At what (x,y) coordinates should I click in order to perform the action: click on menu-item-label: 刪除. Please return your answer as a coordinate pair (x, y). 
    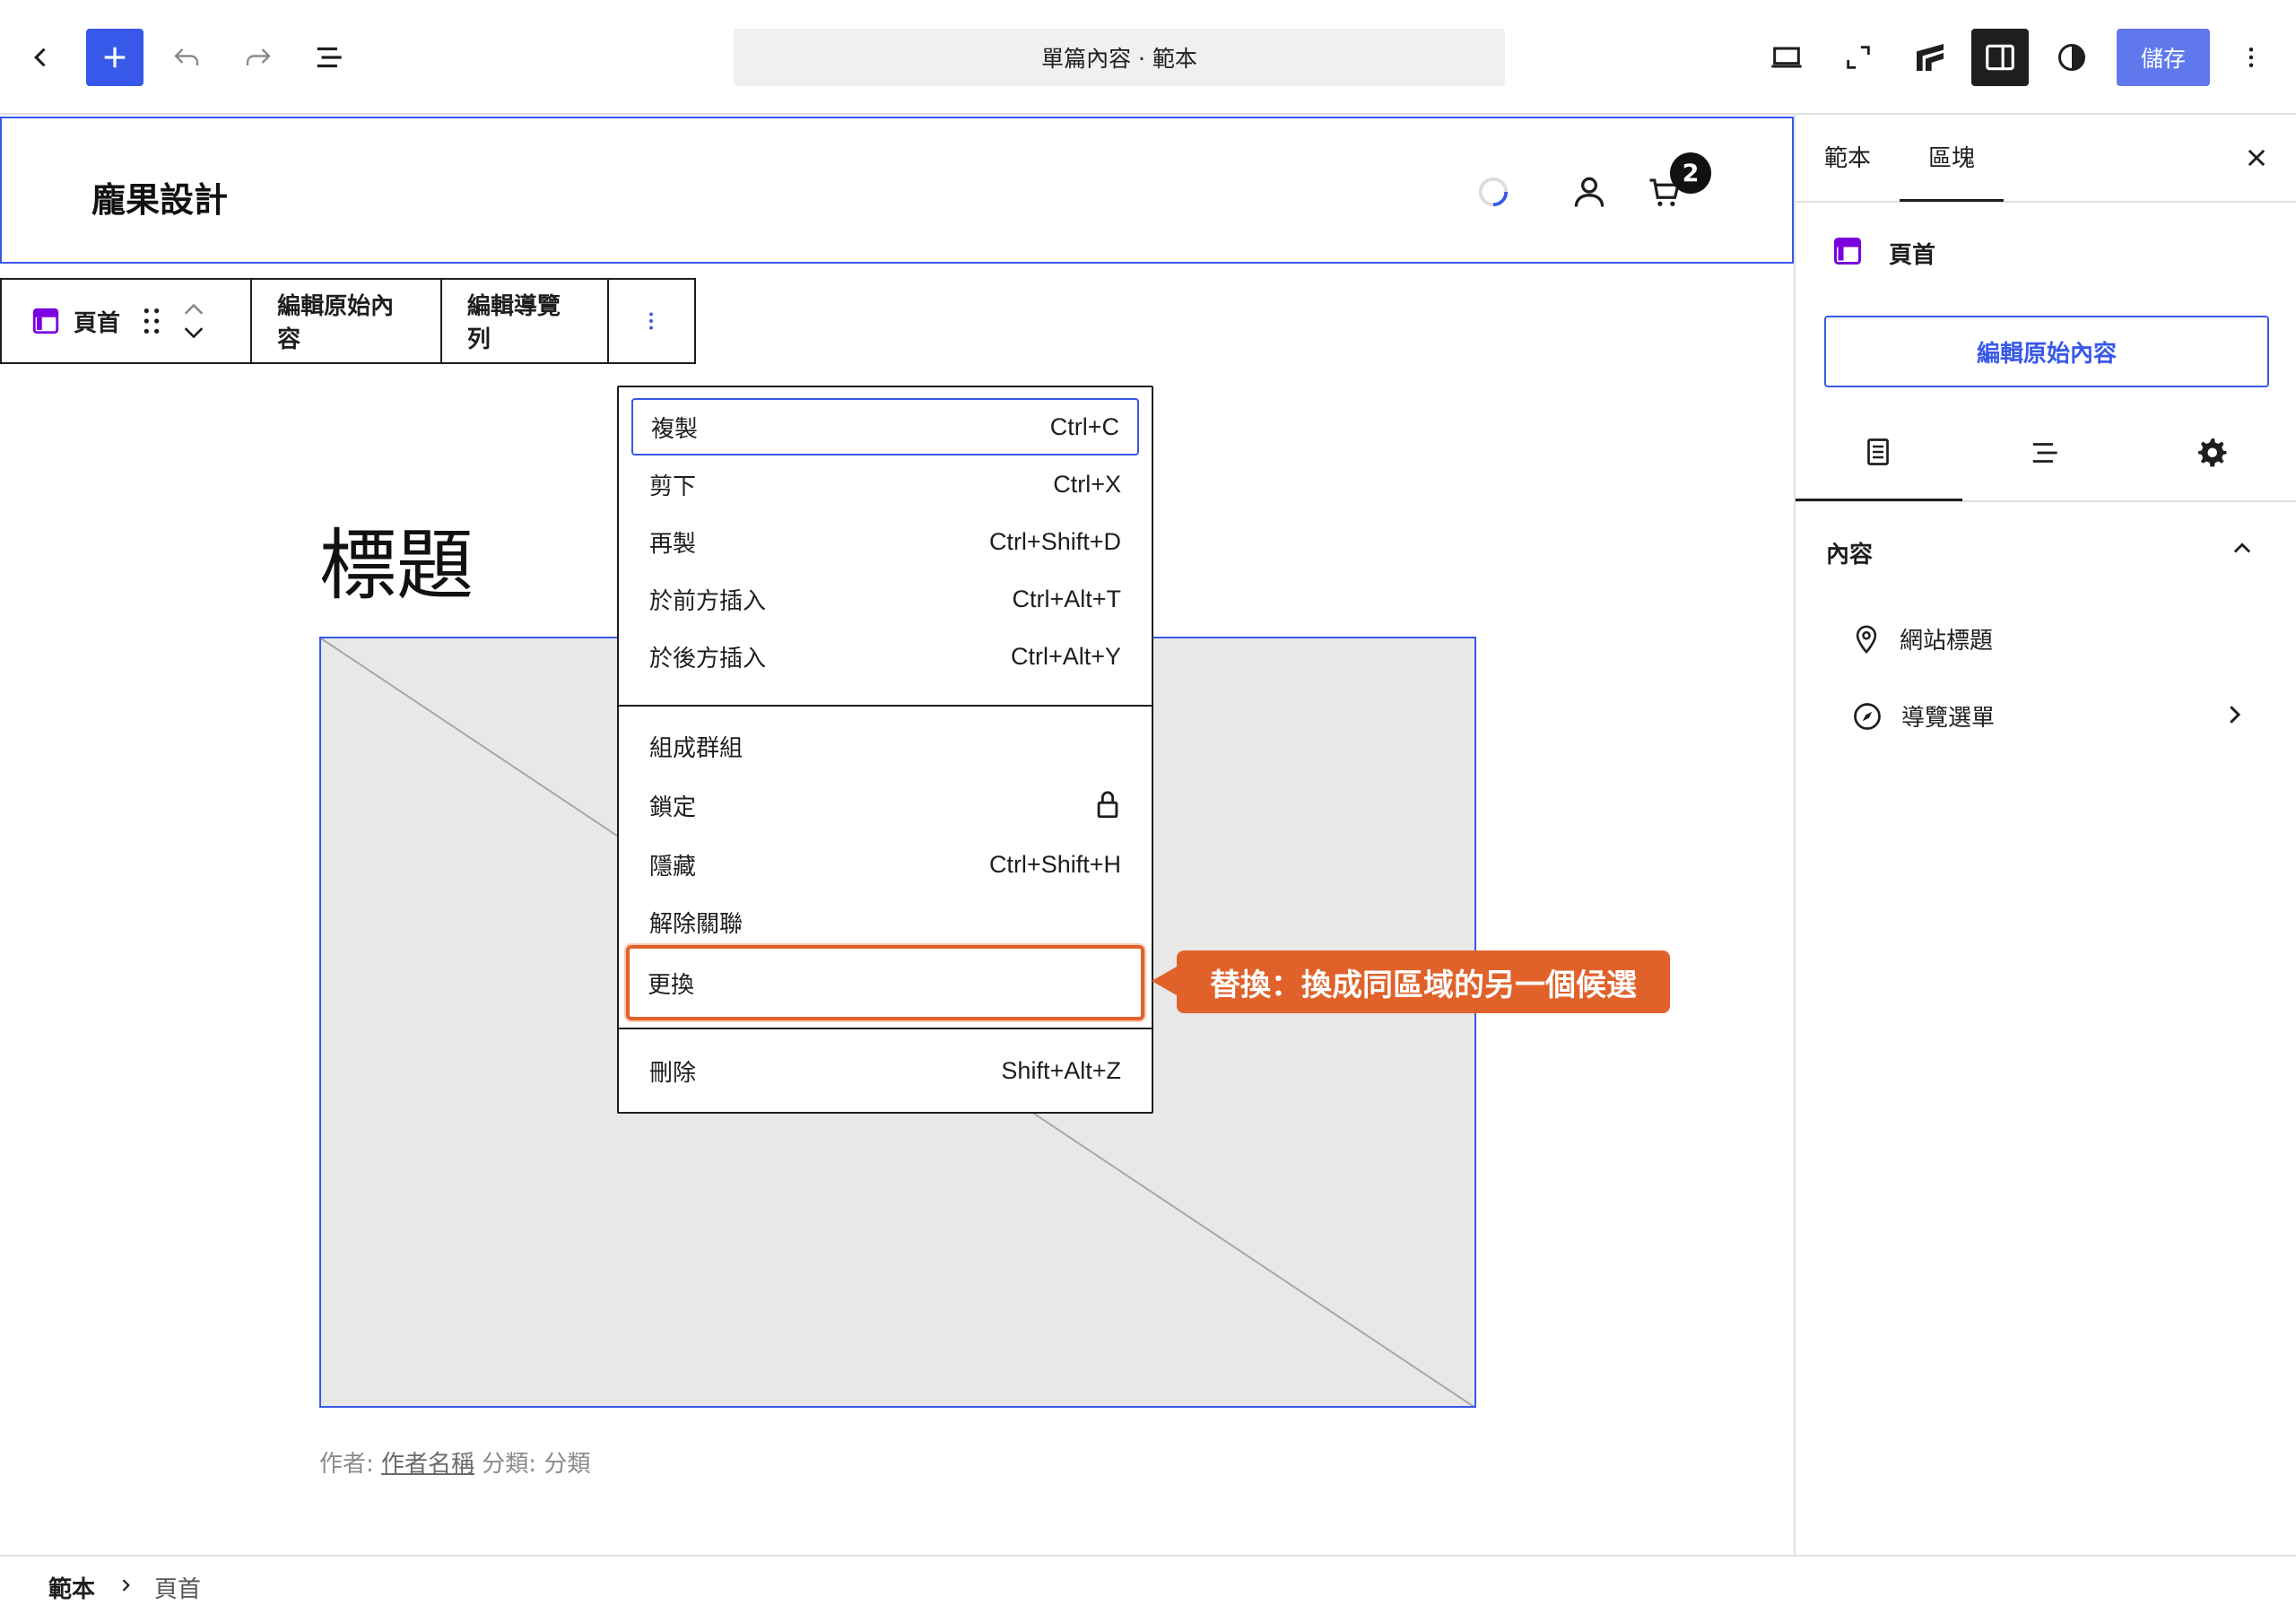
    Looking at the image, I should click on (673, 1073).